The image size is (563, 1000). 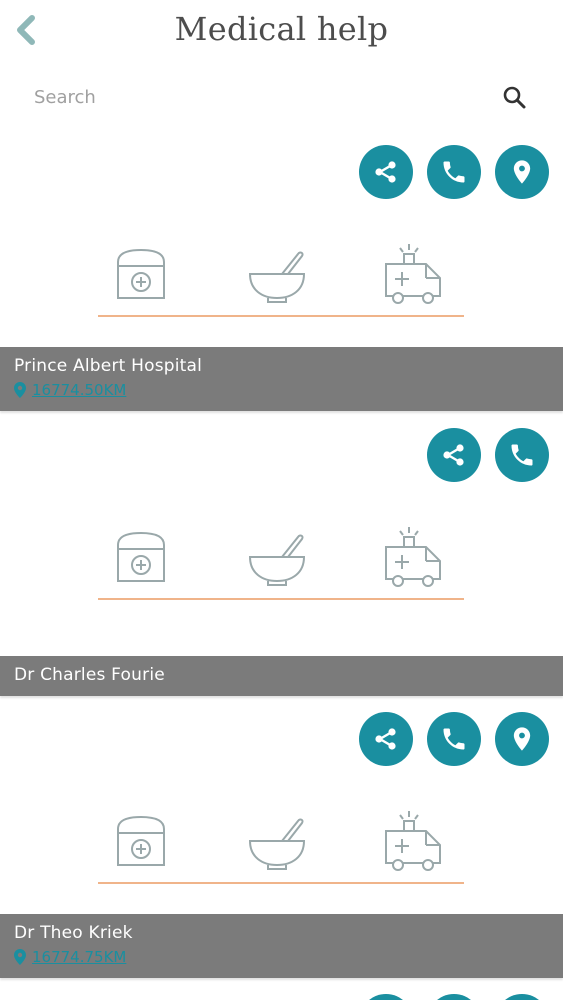 I want to click on page-title: Medical help, so click(x=281, y=29).